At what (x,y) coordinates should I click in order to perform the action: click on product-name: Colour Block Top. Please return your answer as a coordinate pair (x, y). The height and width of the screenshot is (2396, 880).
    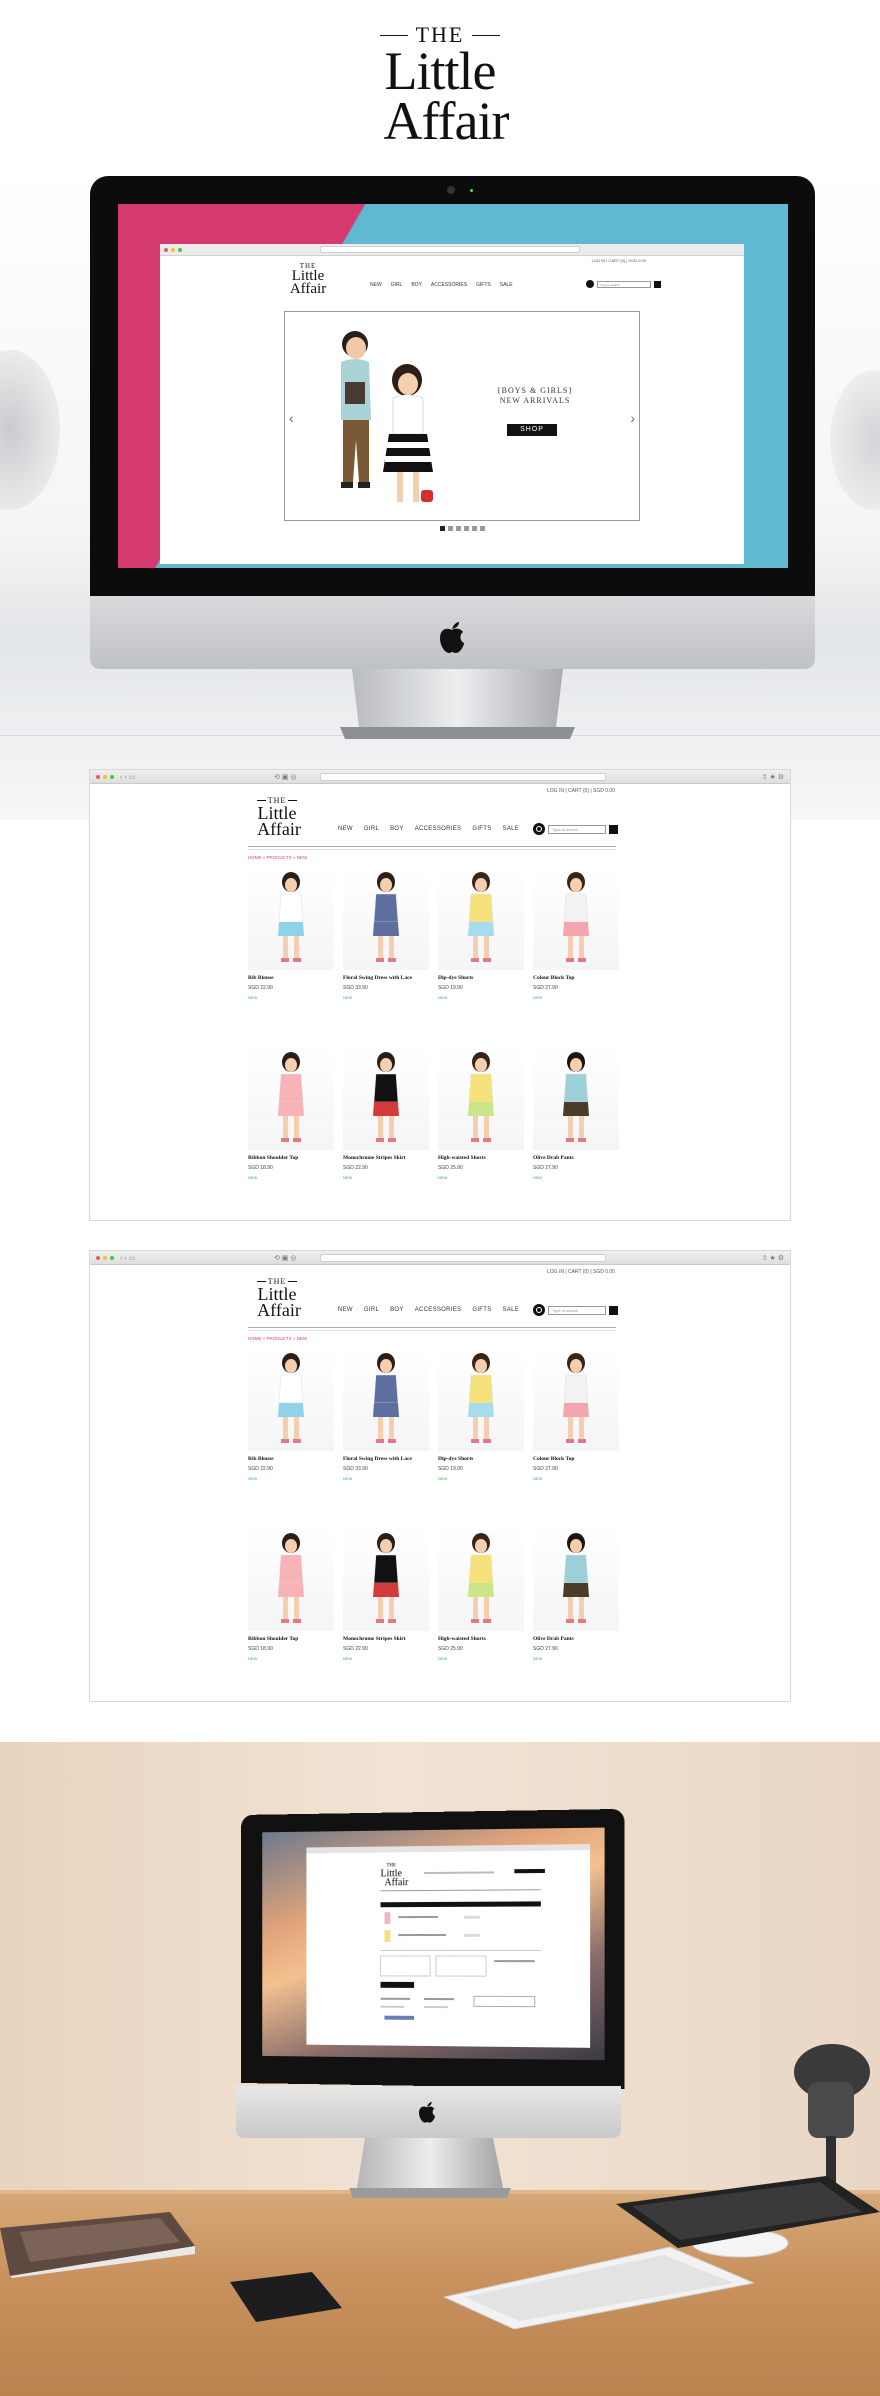
    Looking at the image, I should click on (576, 1459).